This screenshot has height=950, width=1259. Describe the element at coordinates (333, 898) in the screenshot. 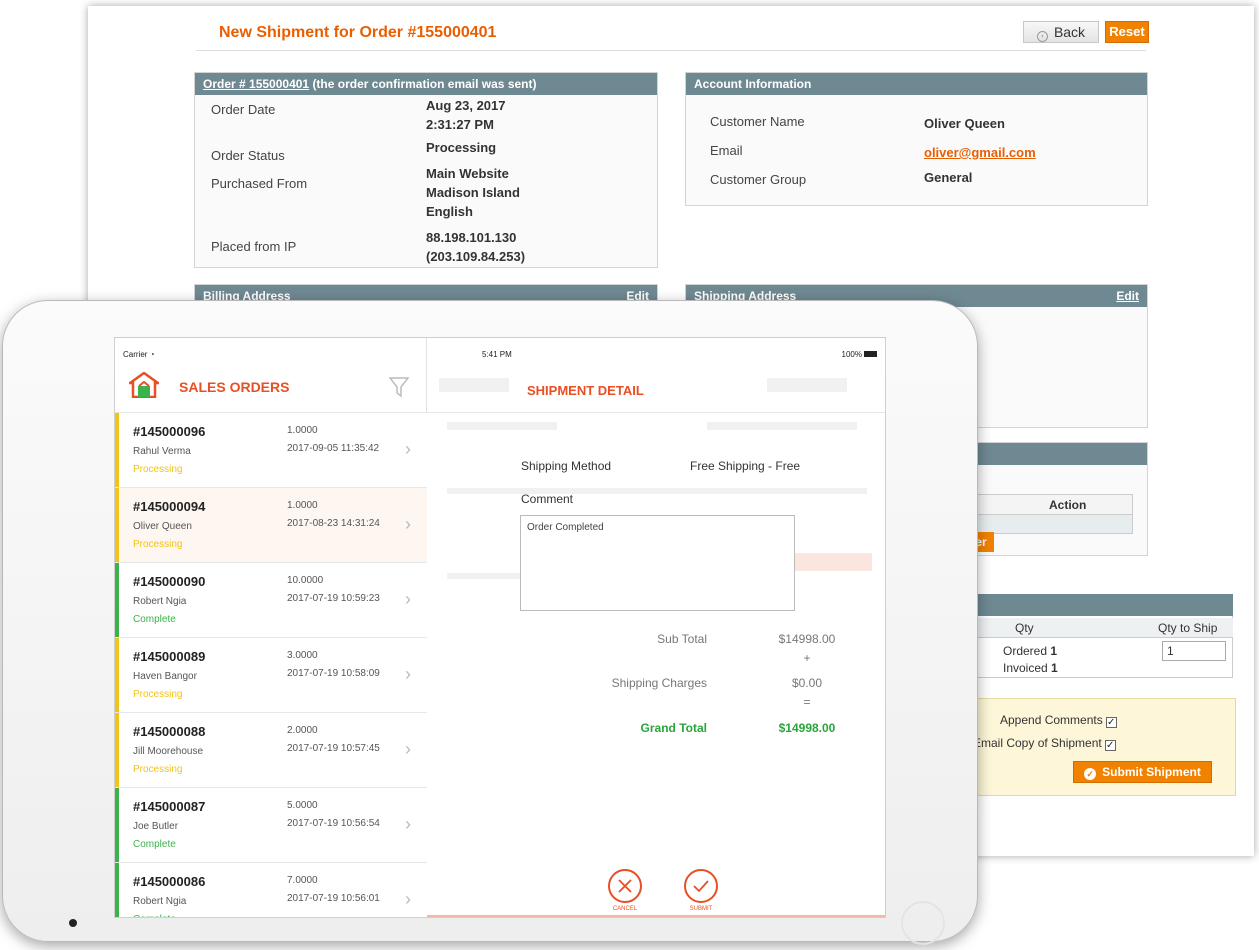

I see `order-date: 2017-07-19 10:56:01` at that location.